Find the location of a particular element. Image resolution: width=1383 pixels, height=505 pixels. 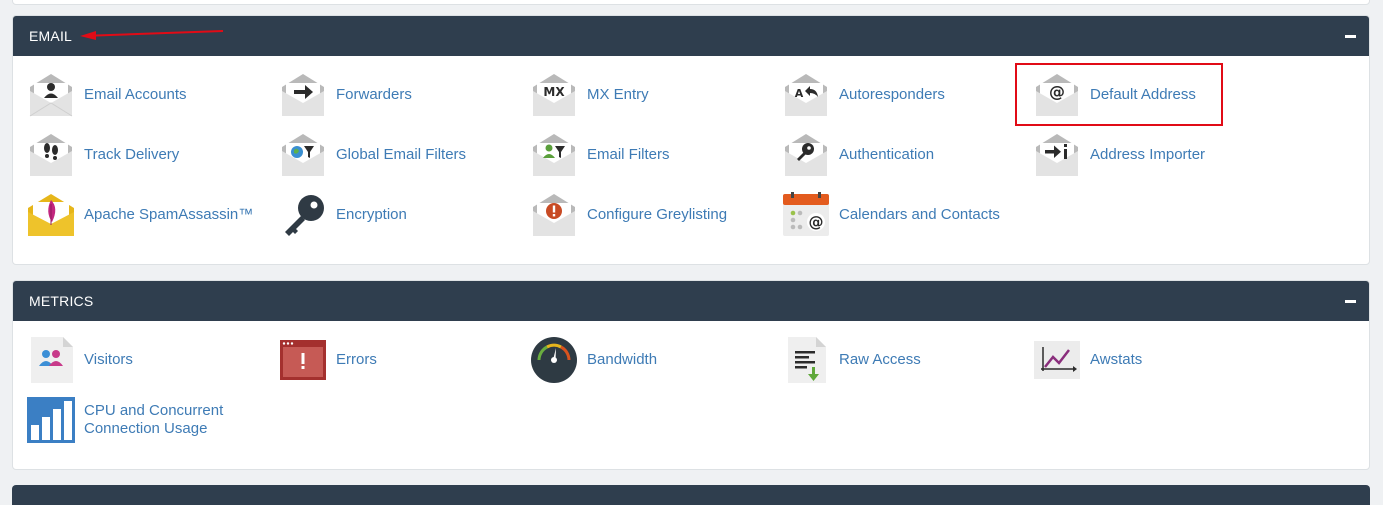

email-collapse-icon is located at coordinates (1351, 36).